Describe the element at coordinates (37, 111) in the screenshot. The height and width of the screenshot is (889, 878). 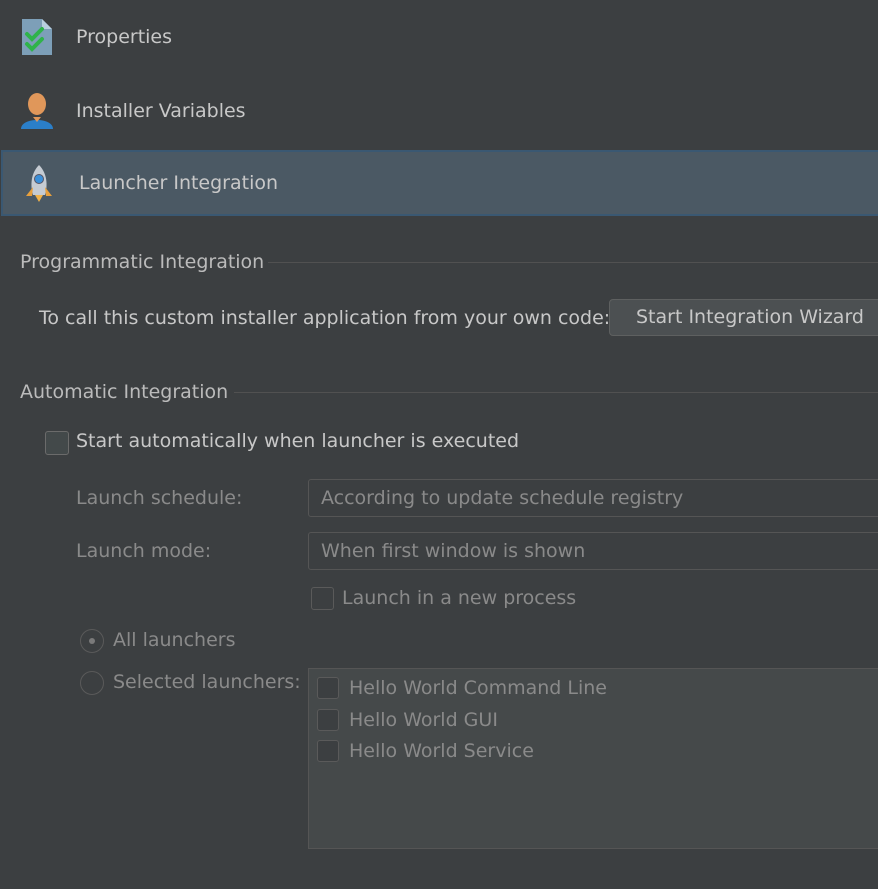
I see `user-icon` at that location.